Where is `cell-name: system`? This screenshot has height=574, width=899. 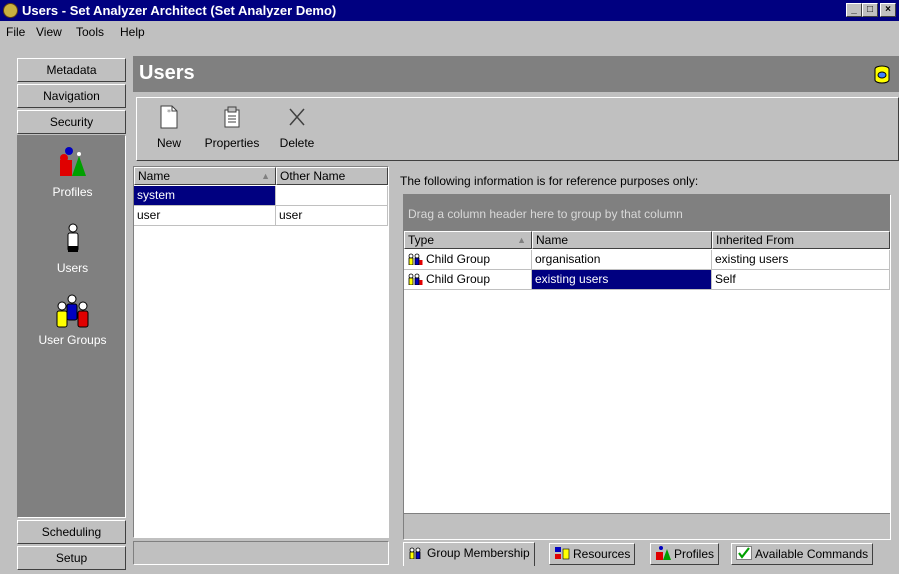 cell-name: system is located at coordinates (205, 196).